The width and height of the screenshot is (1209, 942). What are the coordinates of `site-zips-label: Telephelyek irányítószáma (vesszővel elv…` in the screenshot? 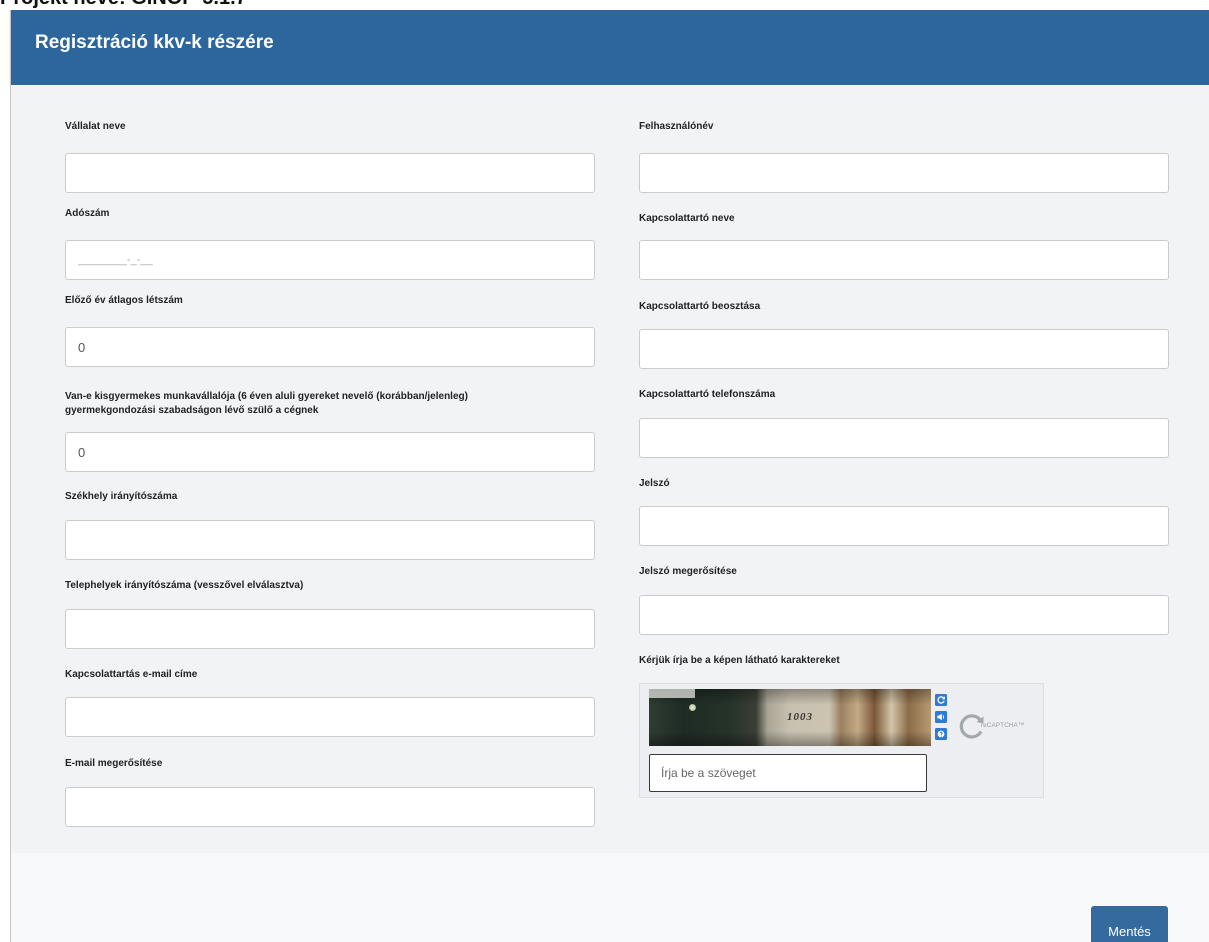 It's located at (184, 585).